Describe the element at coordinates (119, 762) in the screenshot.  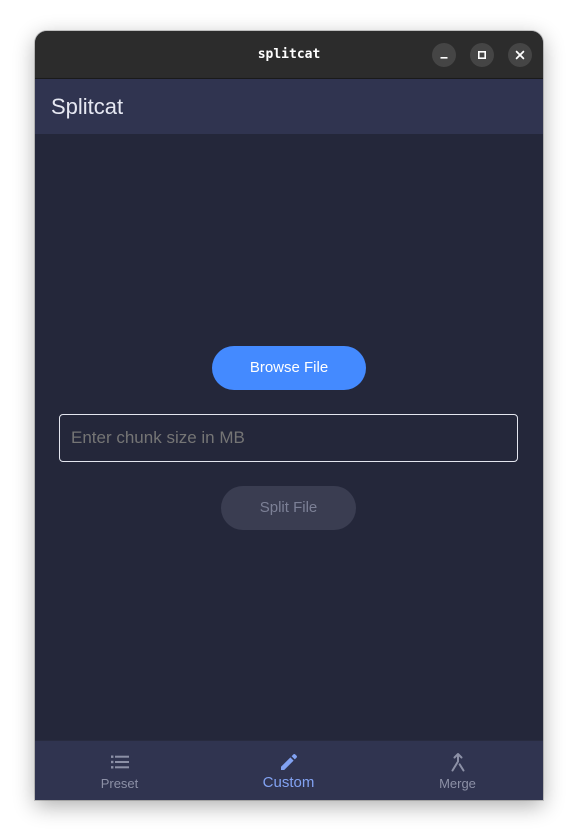
I see `list-icon` at that location.